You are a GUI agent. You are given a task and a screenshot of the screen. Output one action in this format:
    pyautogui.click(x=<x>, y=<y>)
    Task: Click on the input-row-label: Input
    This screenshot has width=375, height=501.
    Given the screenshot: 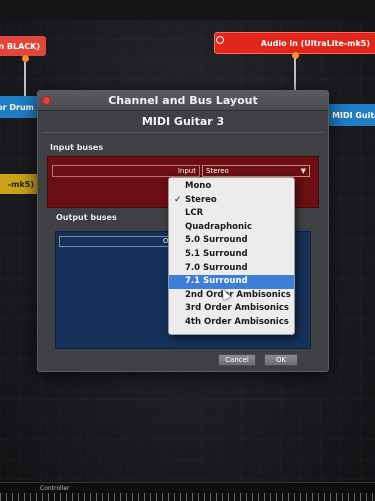 What is the action you would take?
    pyautogui.click(x=126, y=171)
    